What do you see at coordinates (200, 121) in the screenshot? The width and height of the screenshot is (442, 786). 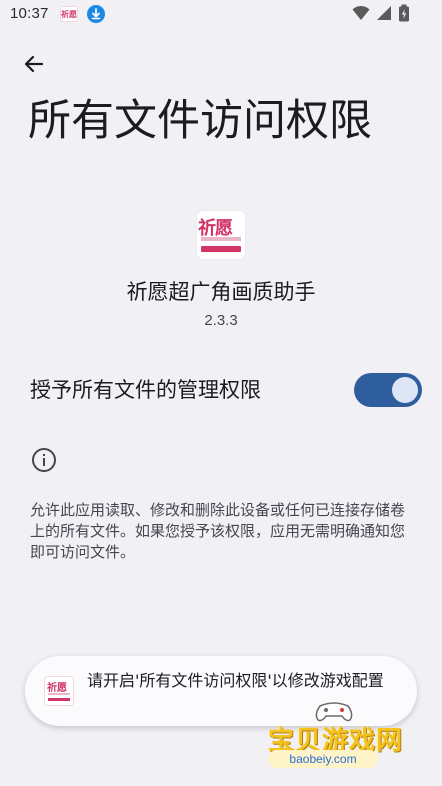 I see `page-title: 所有文件访问权限` at bounding box center [200, 121].